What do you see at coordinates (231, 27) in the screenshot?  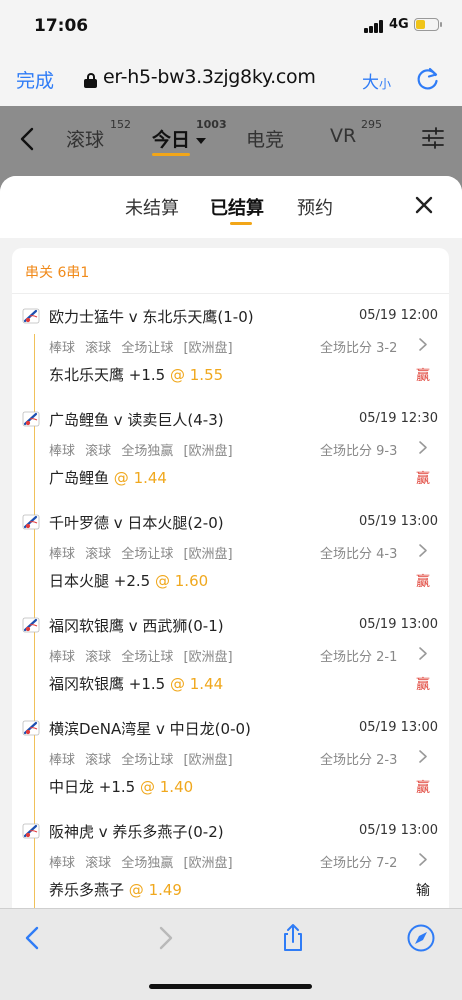 I see `status-bar: 17:06 4G` at bounding box center [231, 27].